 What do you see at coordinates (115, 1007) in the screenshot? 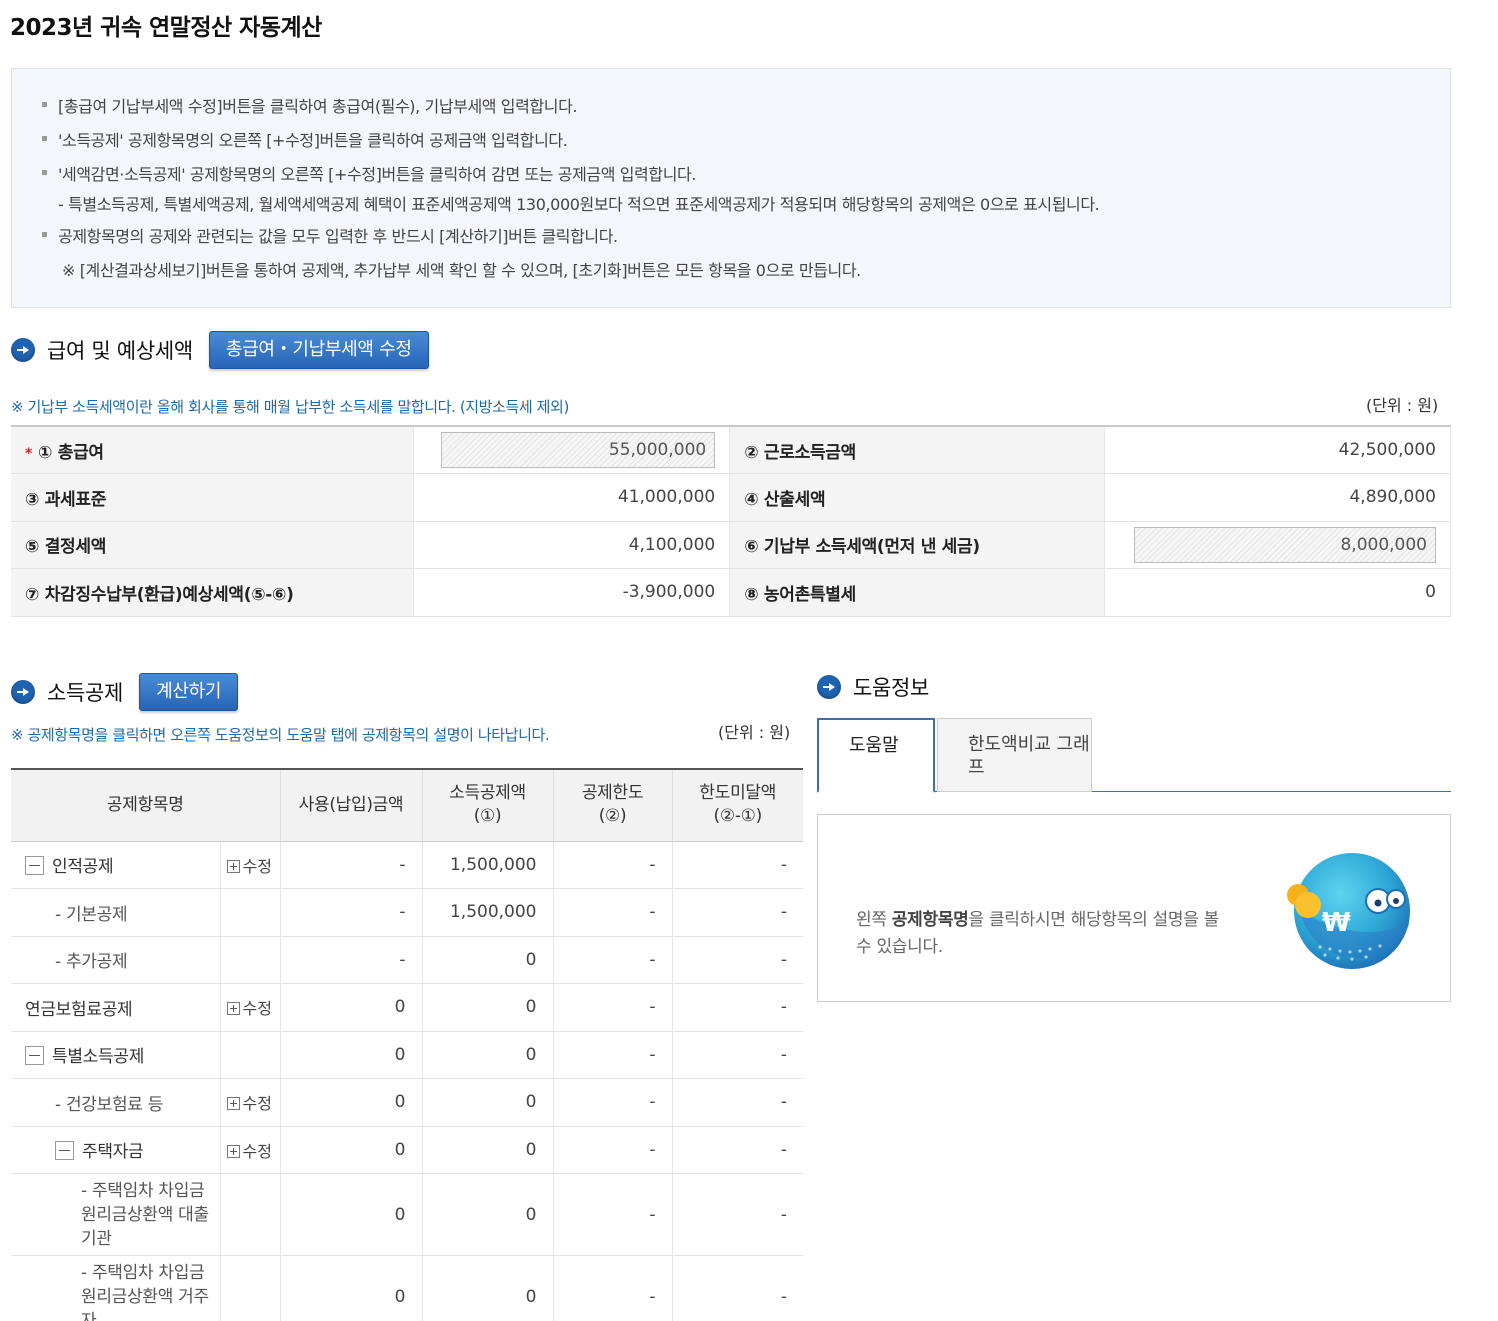
I see `deduction-item-pension: 연금보험료공제` at bounding box center [115, 1007].